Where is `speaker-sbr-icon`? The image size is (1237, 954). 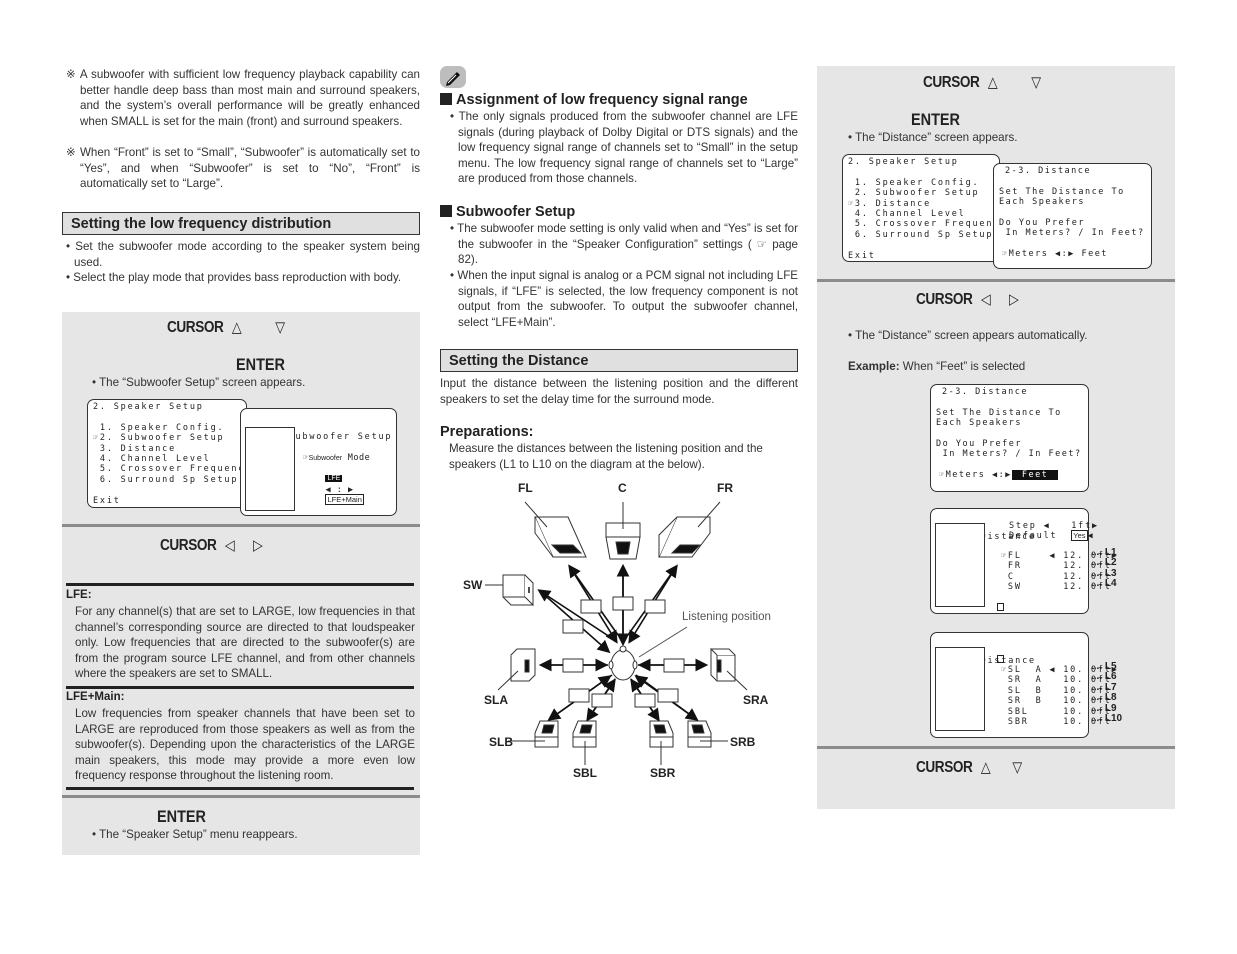
speaker-sbr-icon is located at coordinates (661, 742).